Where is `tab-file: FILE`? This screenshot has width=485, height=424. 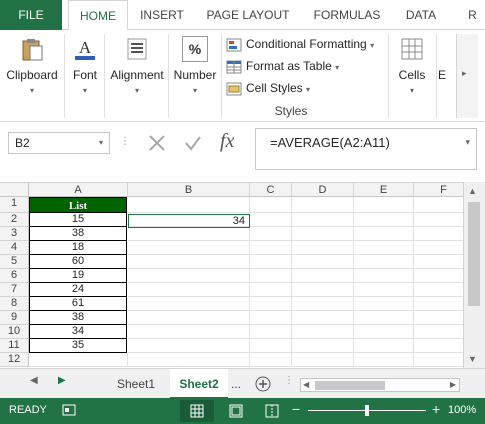
tab-file: FILE is located at coordinates (31, 15).